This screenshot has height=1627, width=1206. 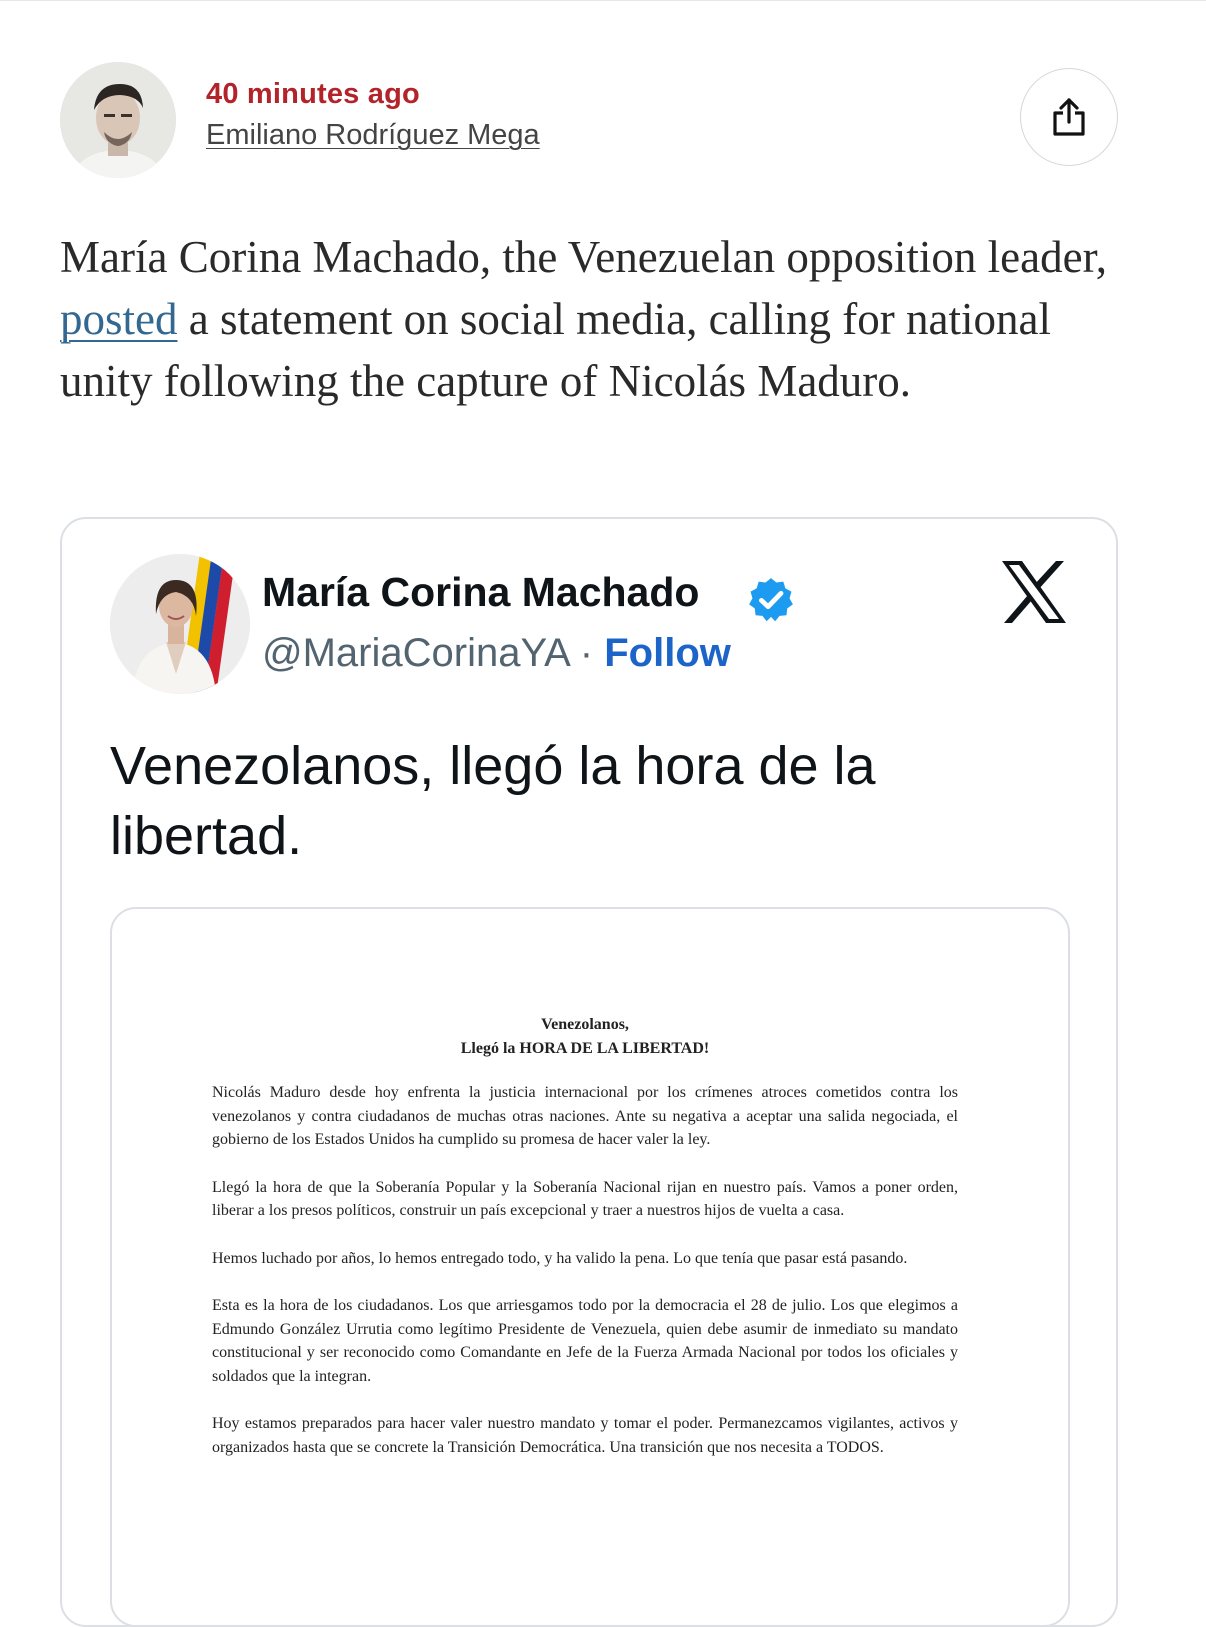 I want to click on tweet-handle-row: @MariaCorinaYA · Follow, so click(x=496, y=653).